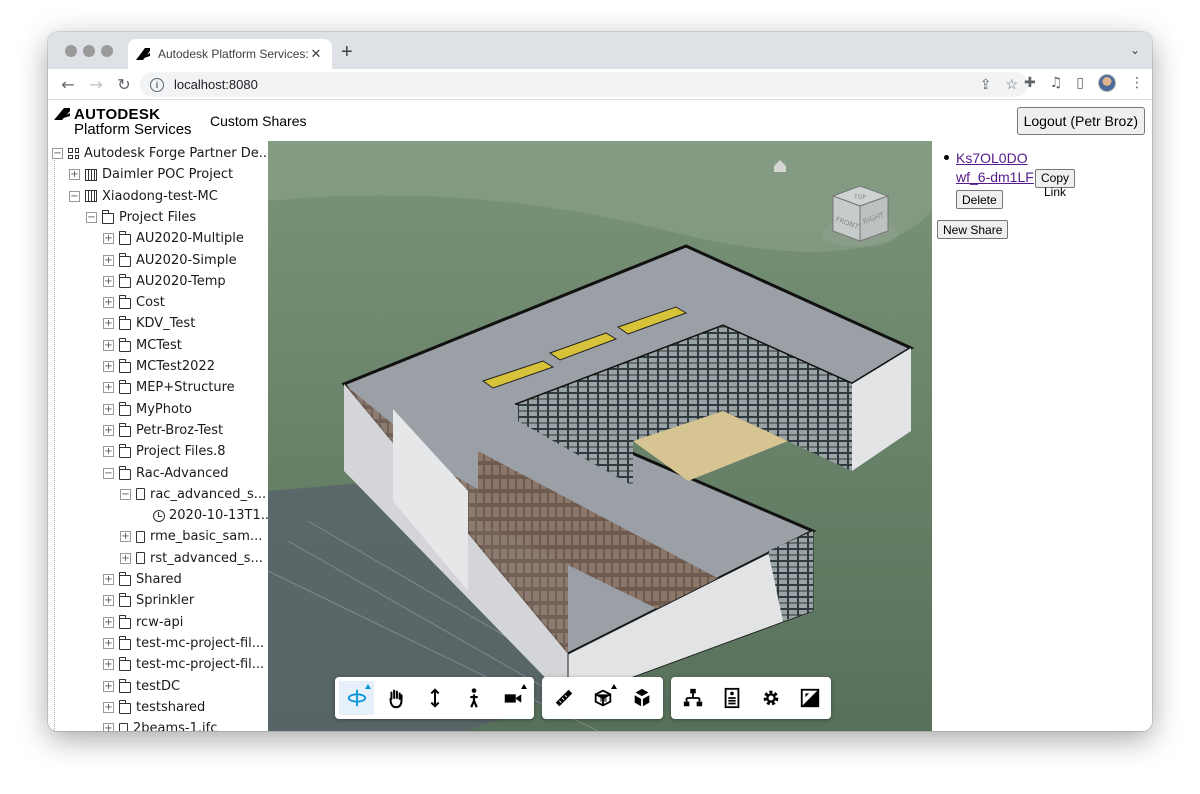  Describe the element at coordinates (89, 51) in the screenshot. I see `window-minimize-dot` at that location.